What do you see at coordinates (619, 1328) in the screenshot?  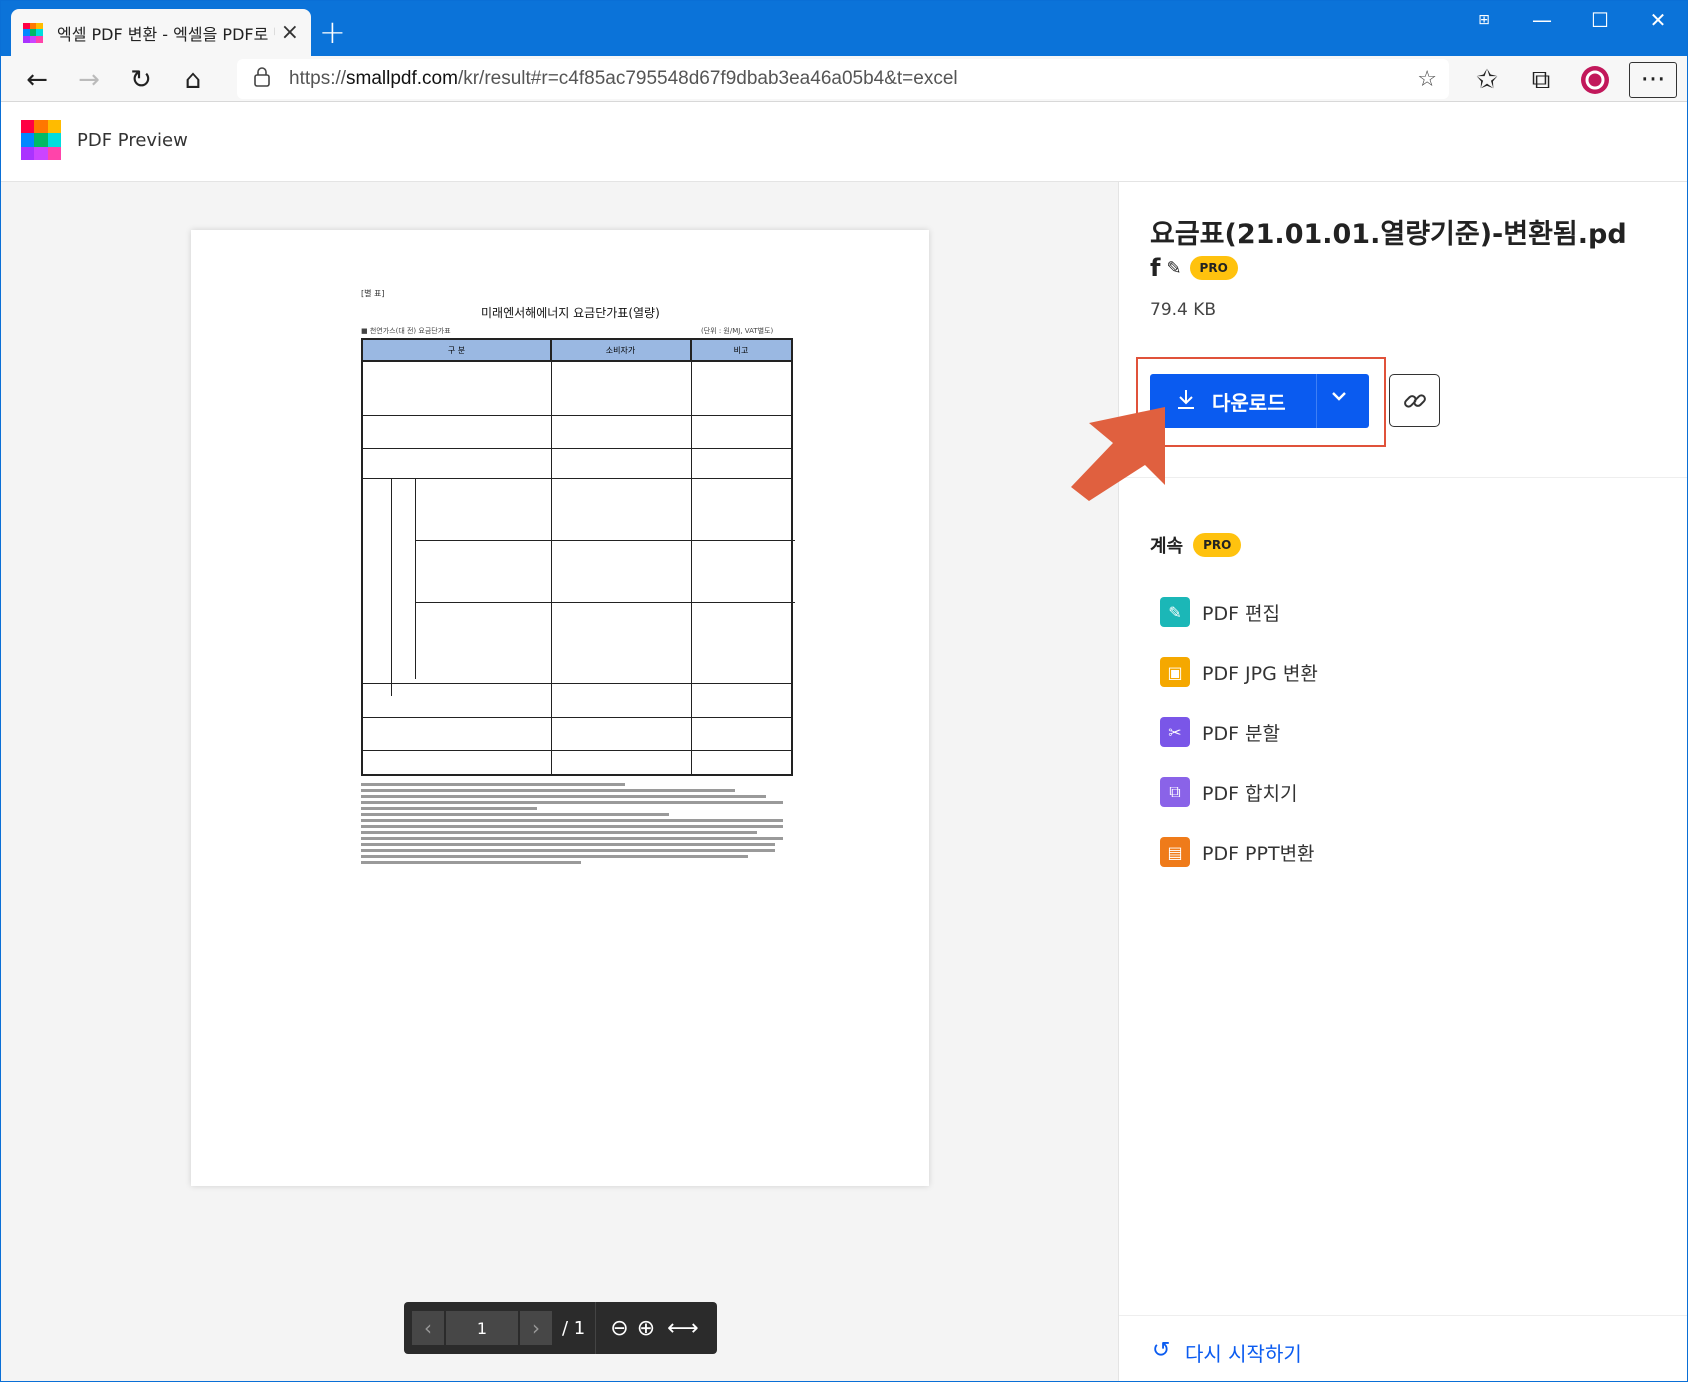 I see `zoom-out-icon: ⊖` at bounding box center [619, 1328].